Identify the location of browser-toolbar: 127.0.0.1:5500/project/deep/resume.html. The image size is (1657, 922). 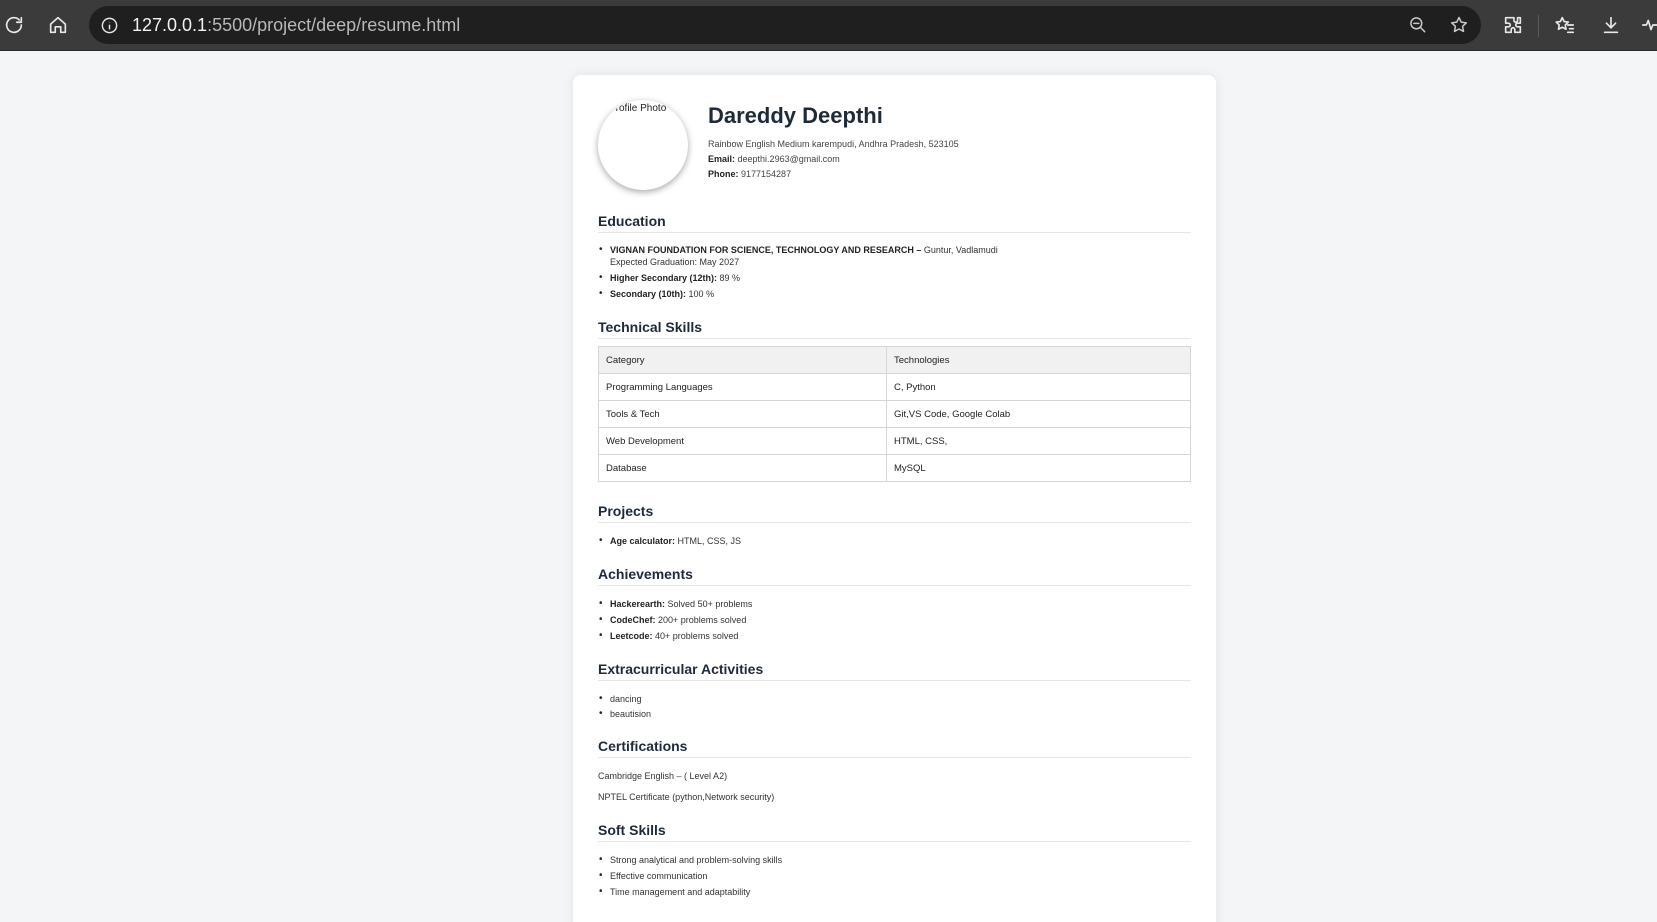
(828, 25).